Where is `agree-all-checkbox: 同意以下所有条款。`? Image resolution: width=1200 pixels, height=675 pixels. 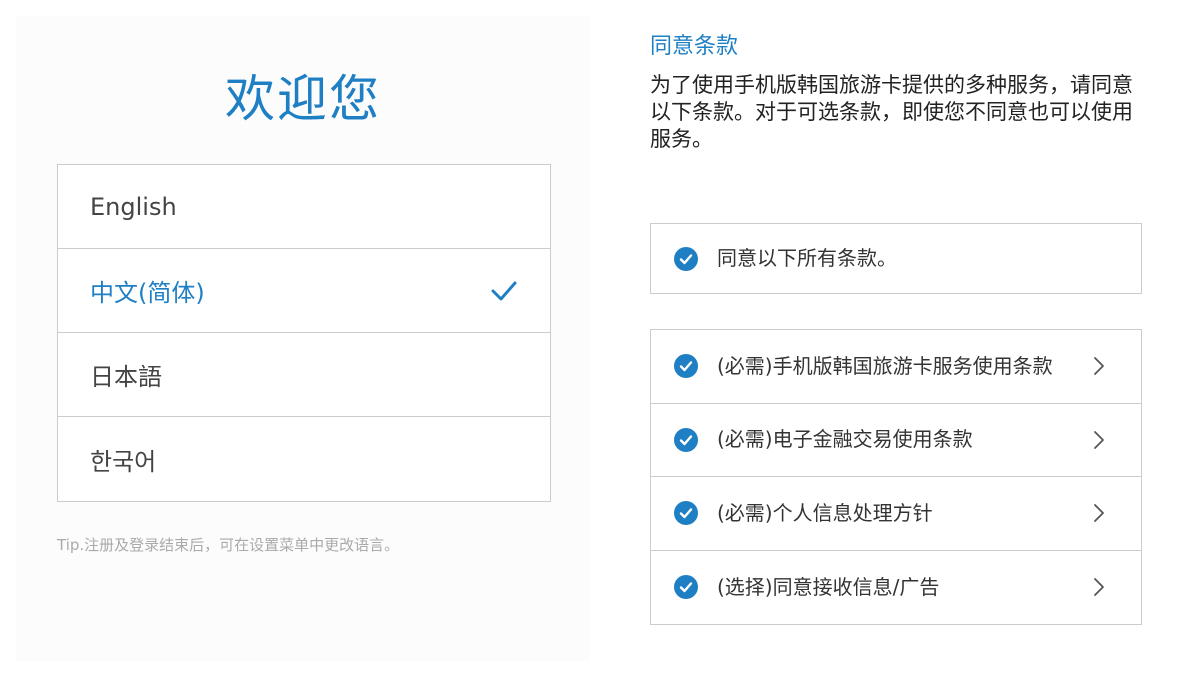
agree-all-checkbox: 同意以下所有条款。 is located at coordinates (896, 258).